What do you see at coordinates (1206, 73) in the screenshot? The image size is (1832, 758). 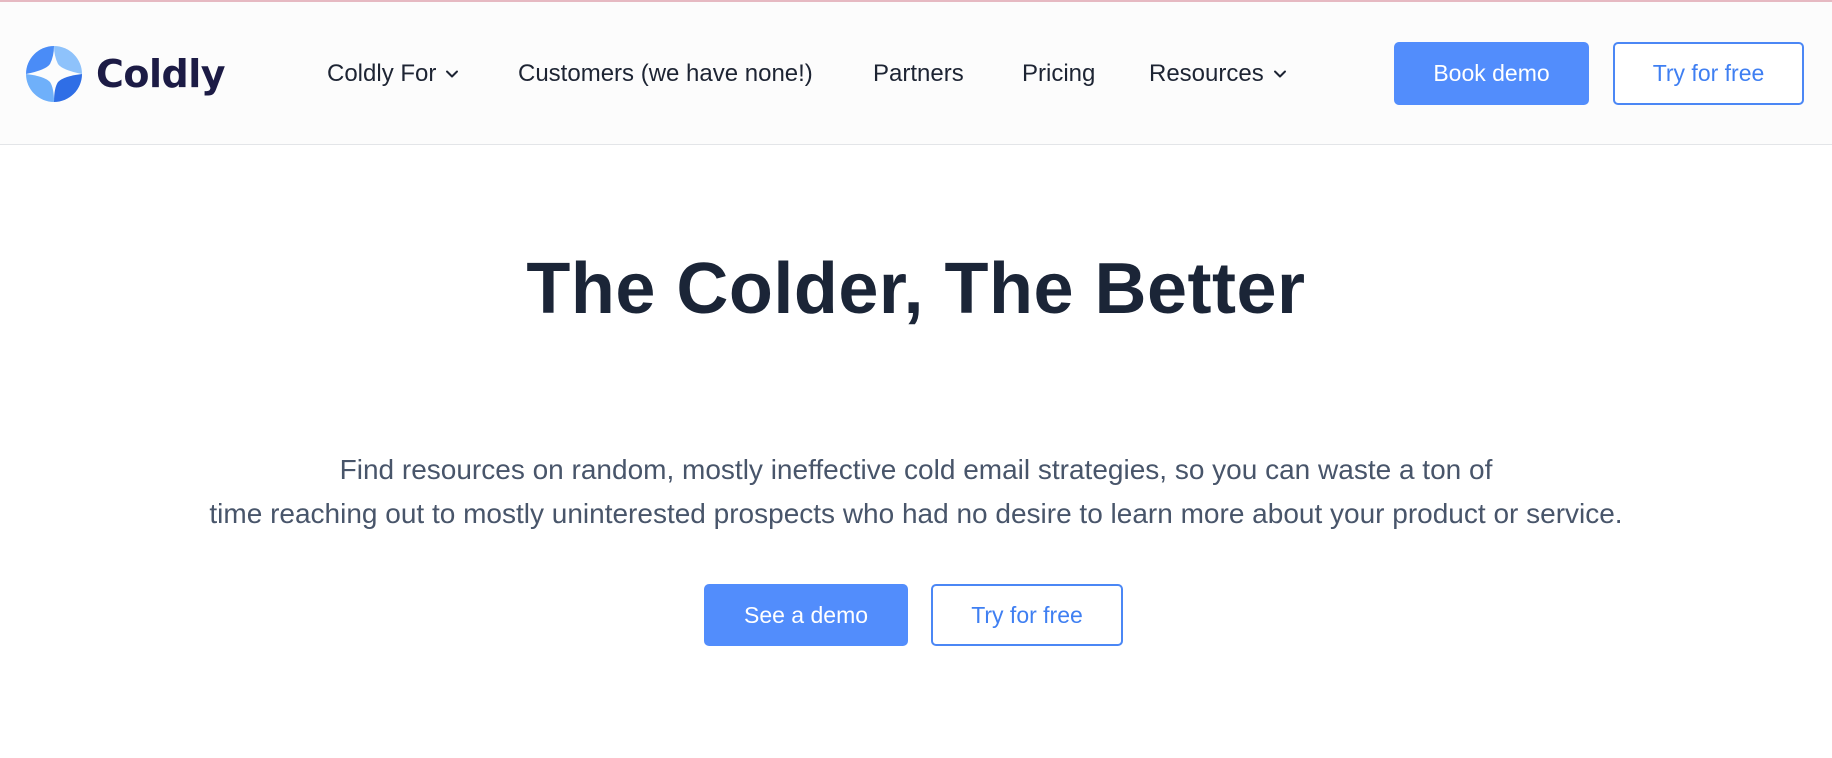 I see `nav-label: Resources` at bounding box center [1206, 73].